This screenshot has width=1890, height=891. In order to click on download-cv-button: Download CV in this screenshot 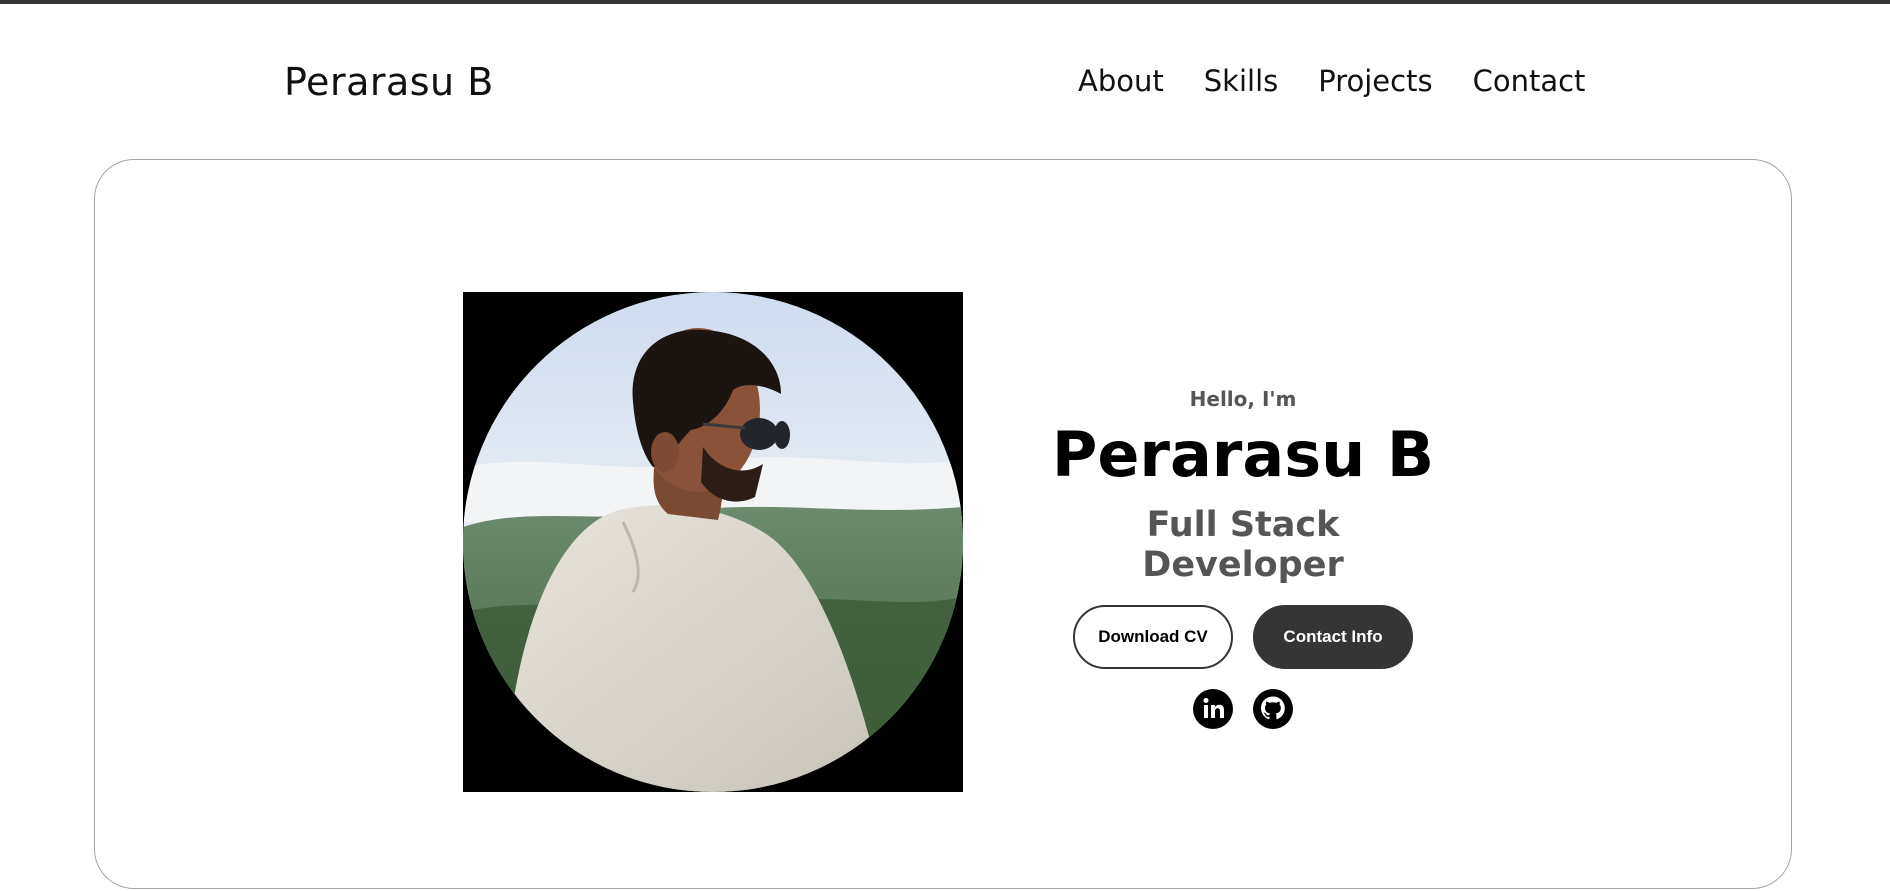, I will do `click(1153, 637)`.